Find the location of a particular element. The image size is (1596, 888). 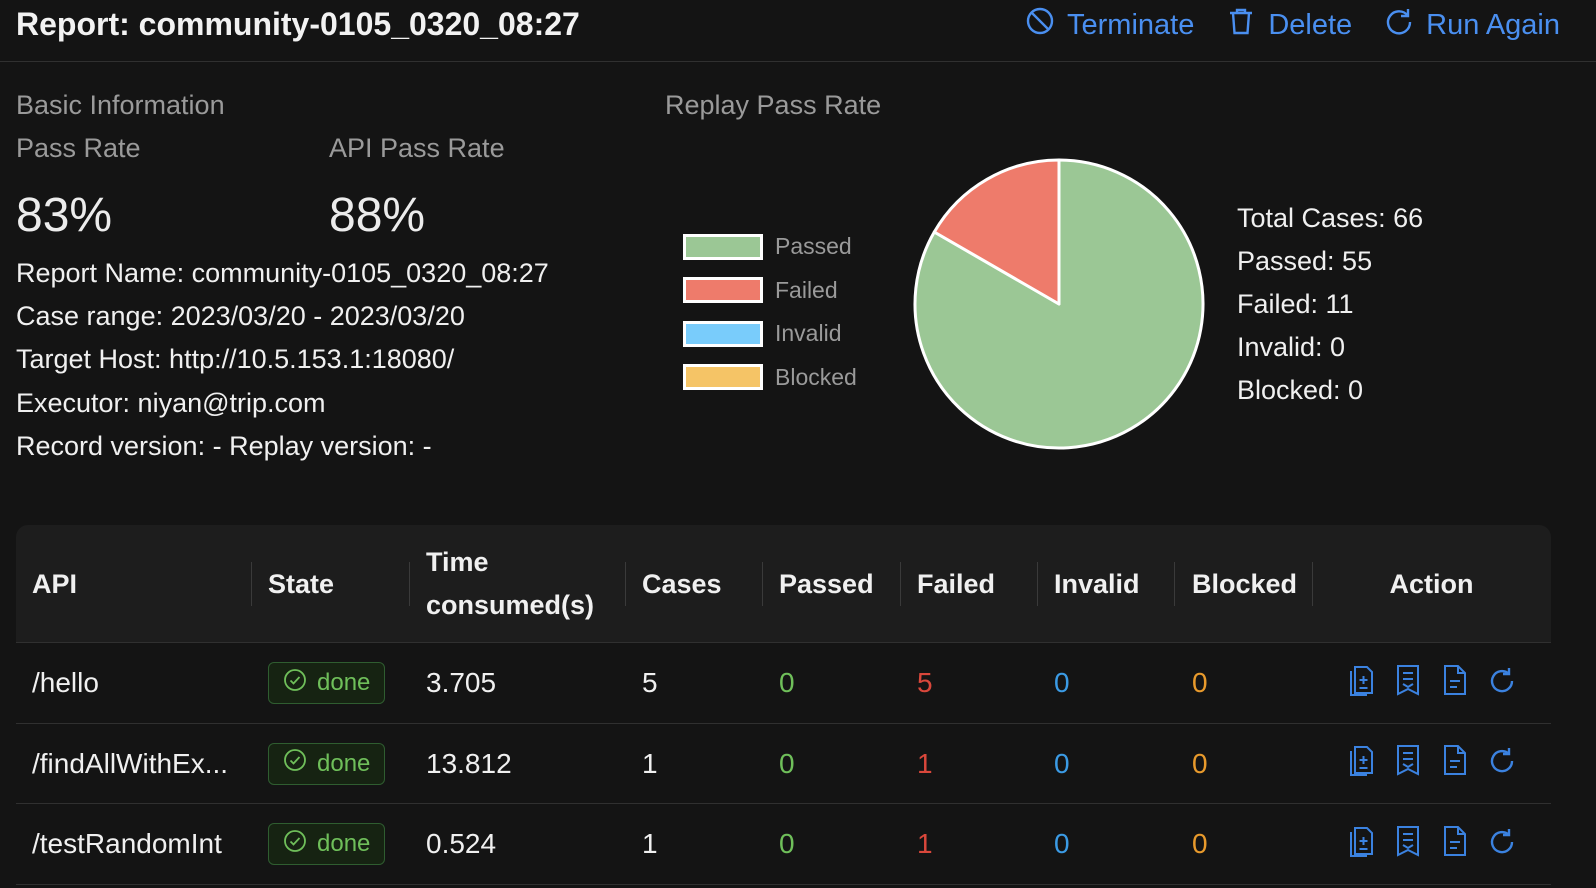

run-again-label: Run Again is located at coordinates (1493, 24).